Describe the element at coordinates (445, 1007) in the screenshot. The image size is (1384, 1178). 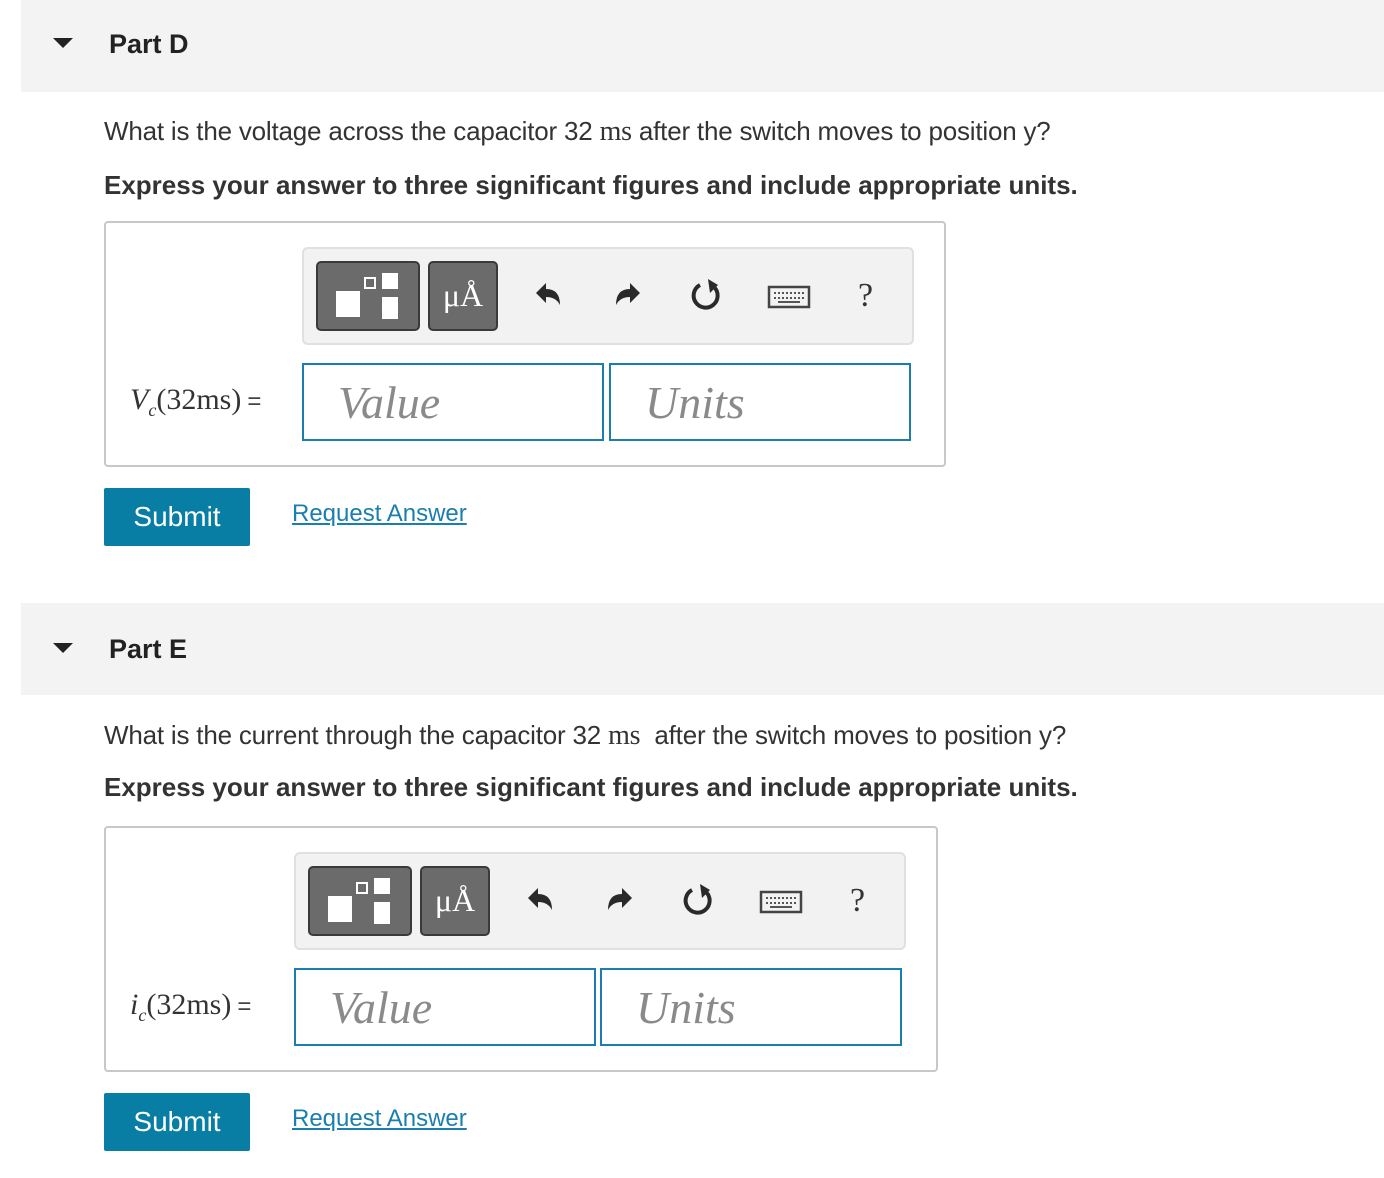
I see `part-e-value-input` at that location.